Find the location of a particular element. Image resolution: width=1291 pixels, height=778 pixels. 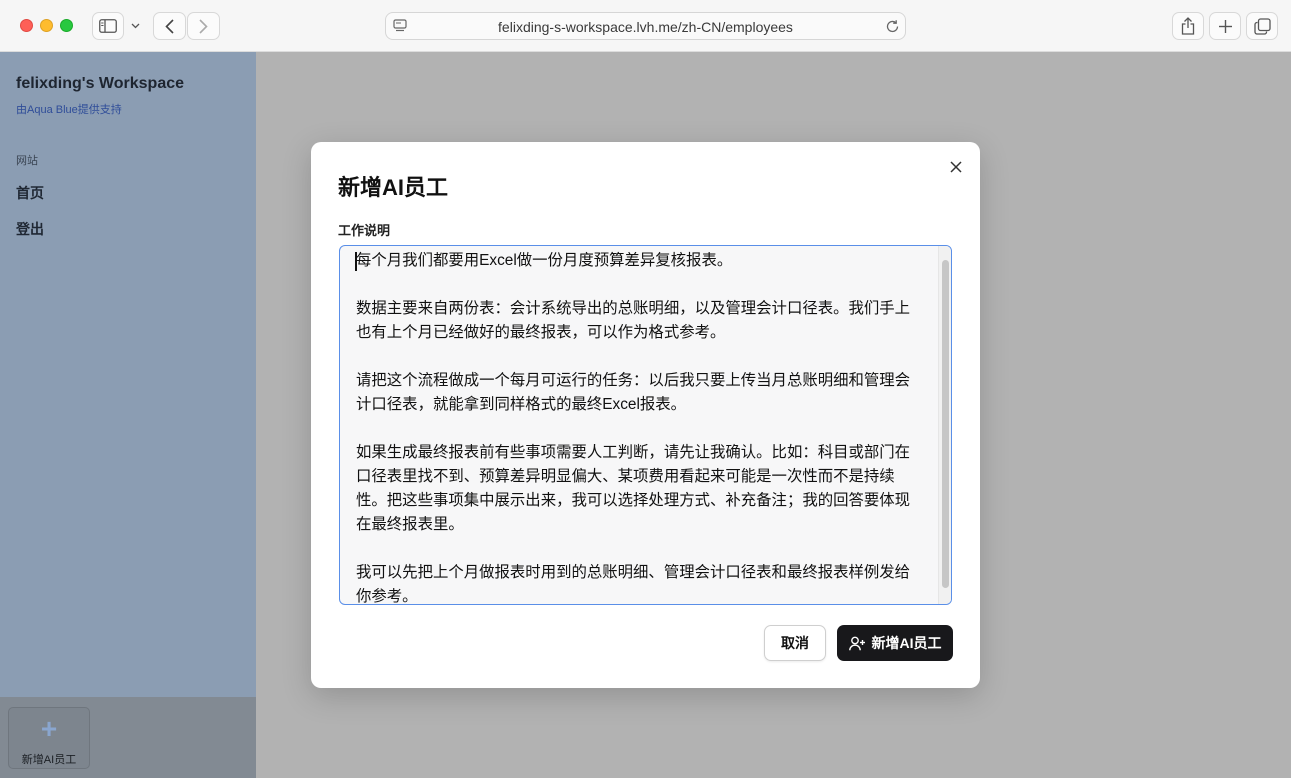

sidebar-icon is located at coordinates (108, 26).